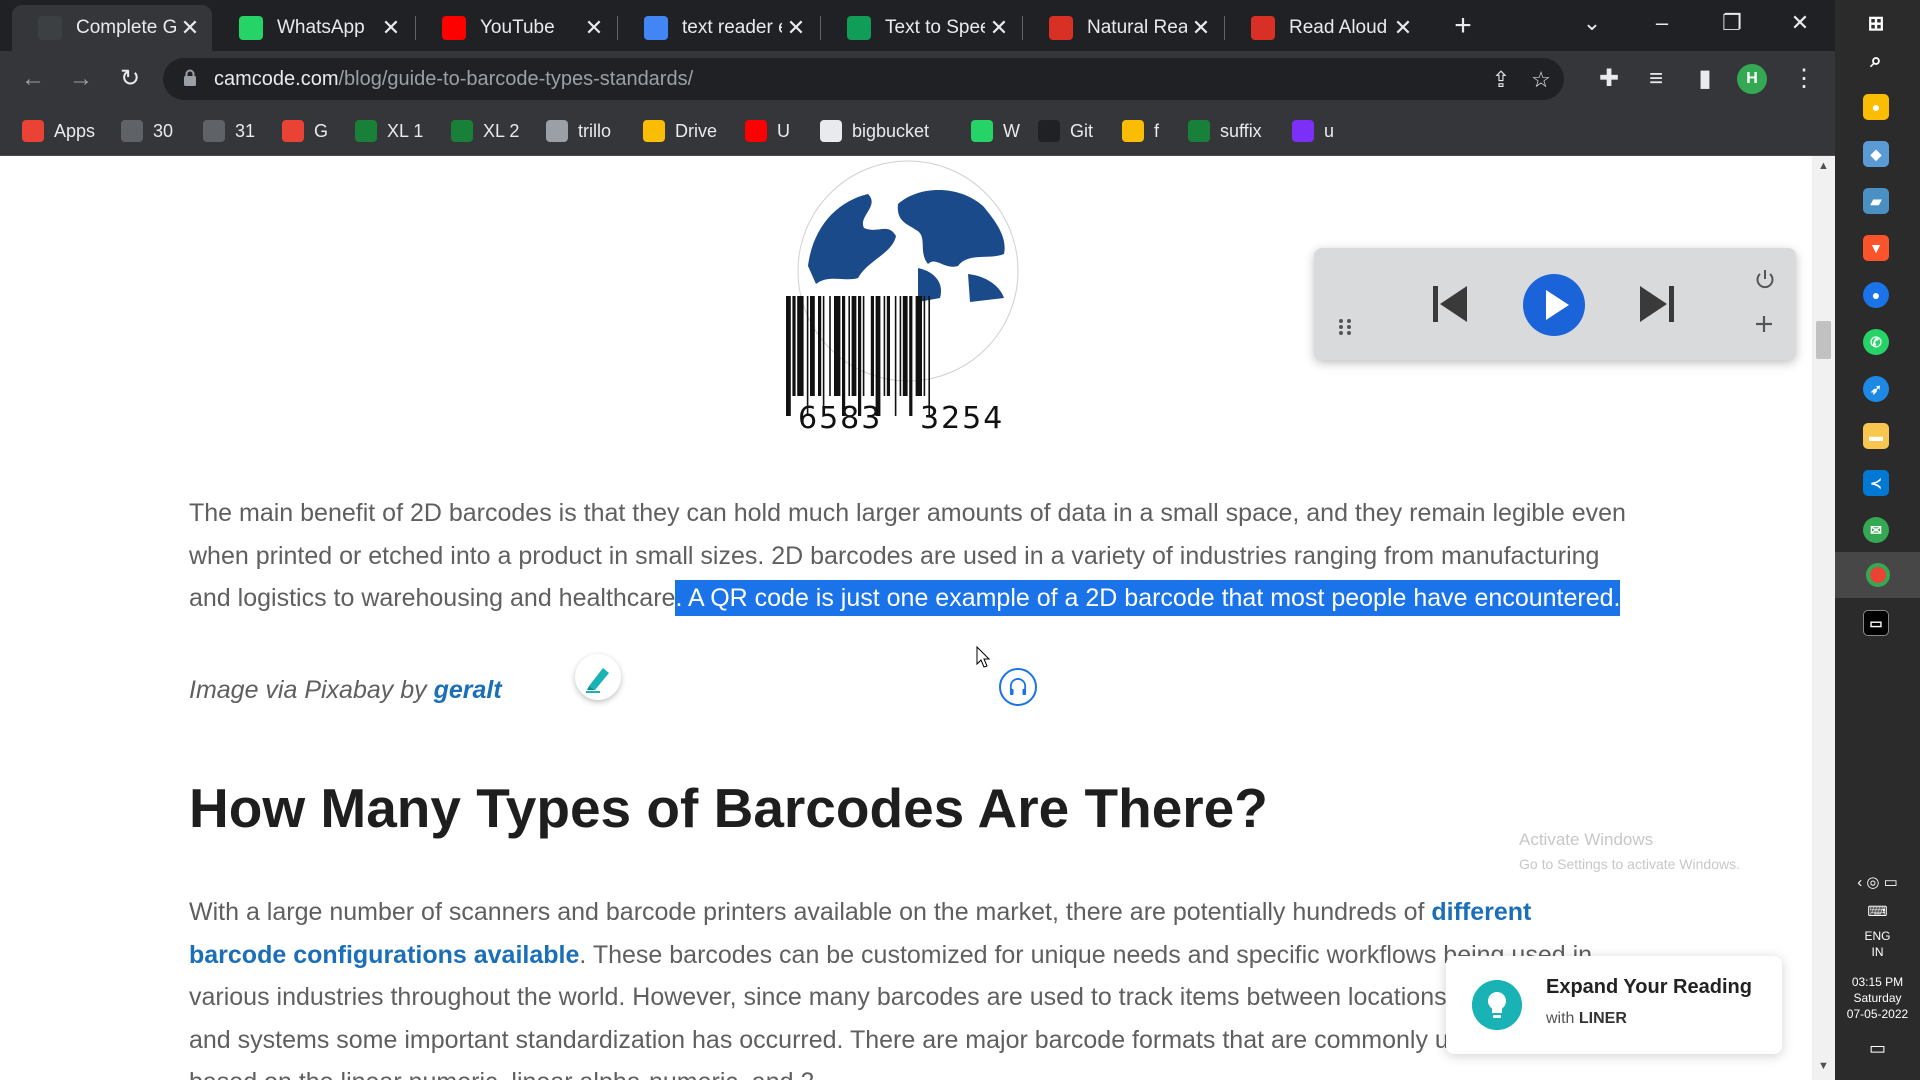 This screenshot has width=1920, height=1080. Describe the element at coordinates (1657, 304) in the screenshot. I see `next-track-icon` at that location.